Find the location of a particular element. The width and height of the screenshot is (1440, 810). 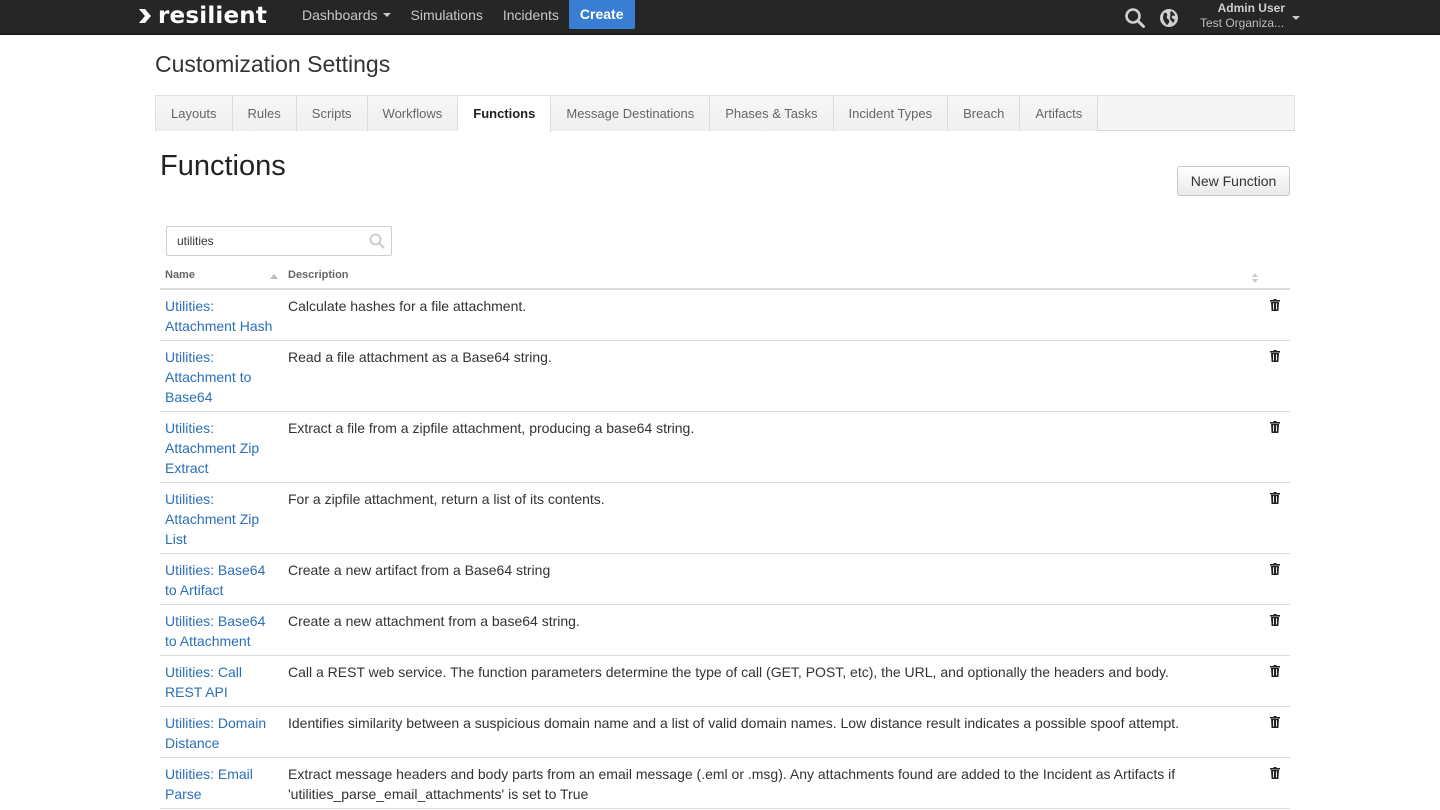

column-header-description: Description is located at coordinates (318, 275).